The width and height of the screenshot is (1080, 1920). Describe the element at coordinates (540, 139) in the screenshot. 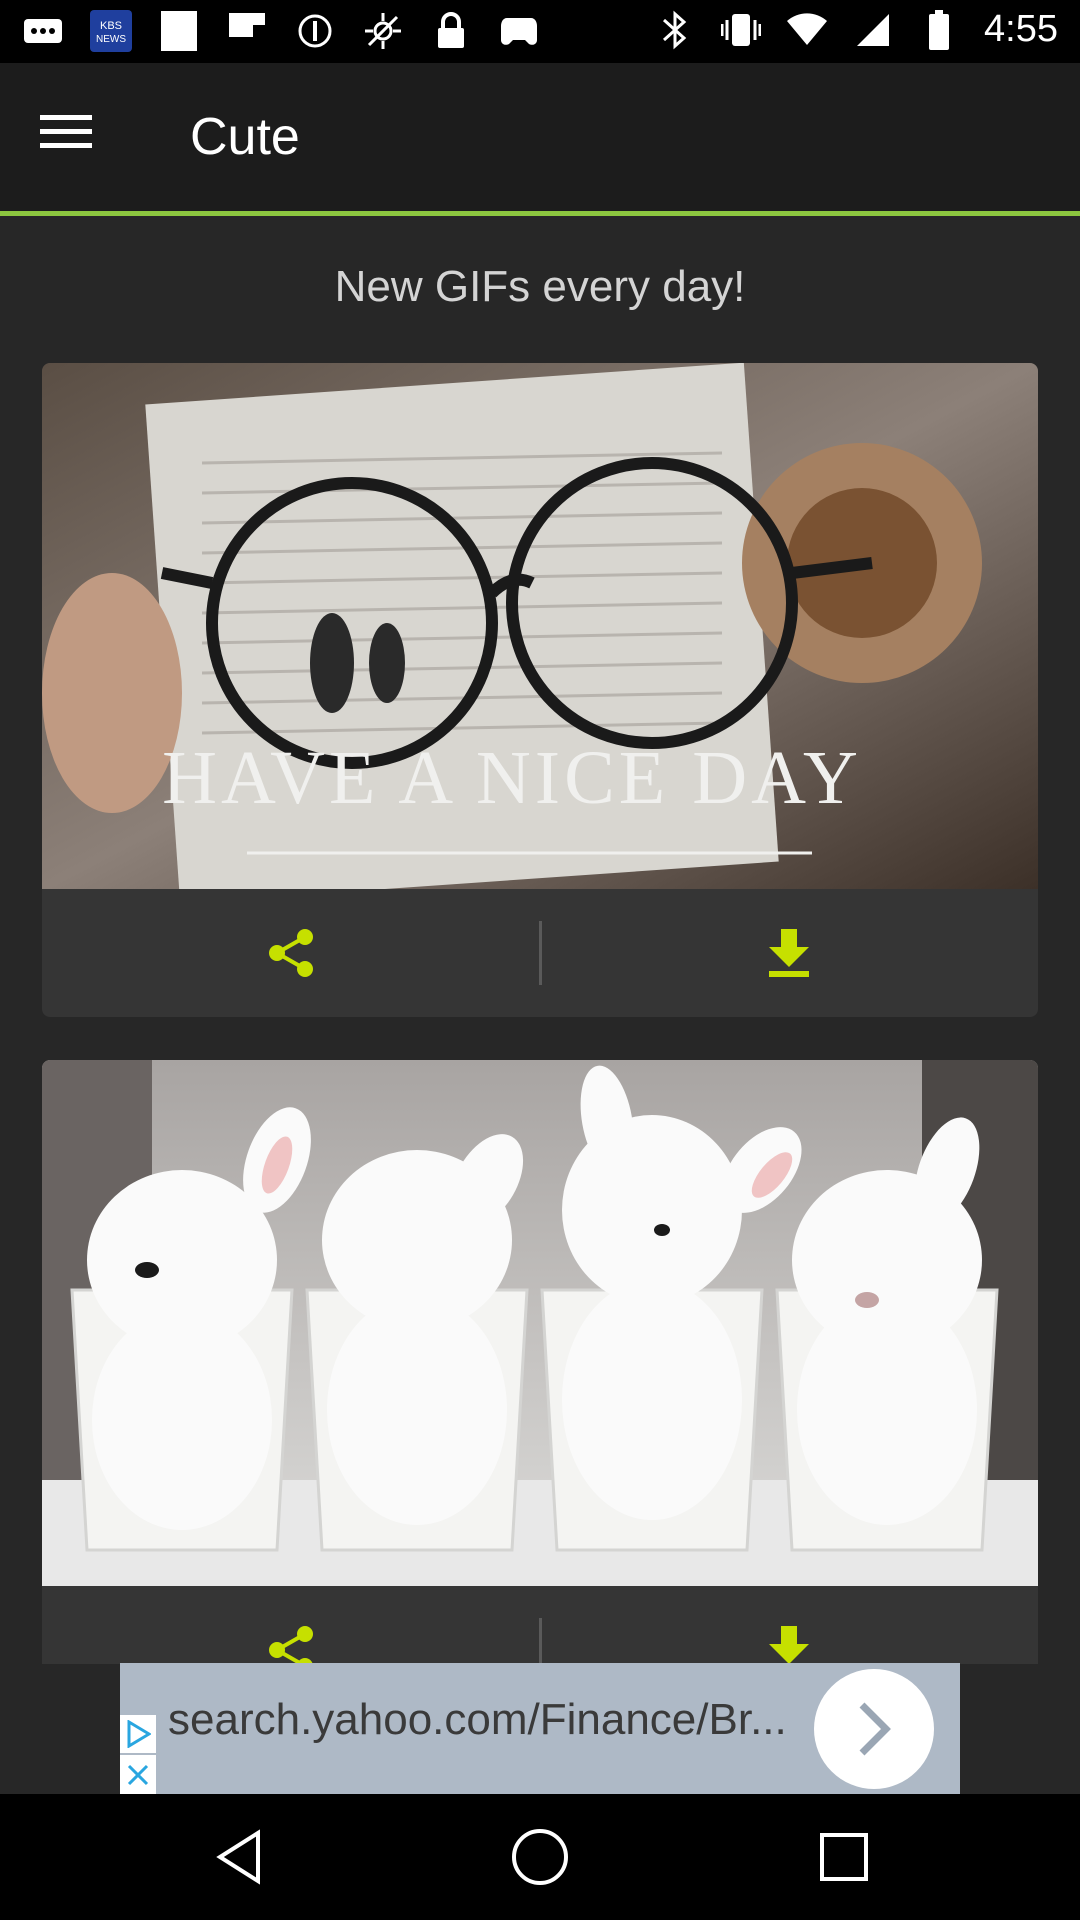

I see `app-bar: Cute` at that location.